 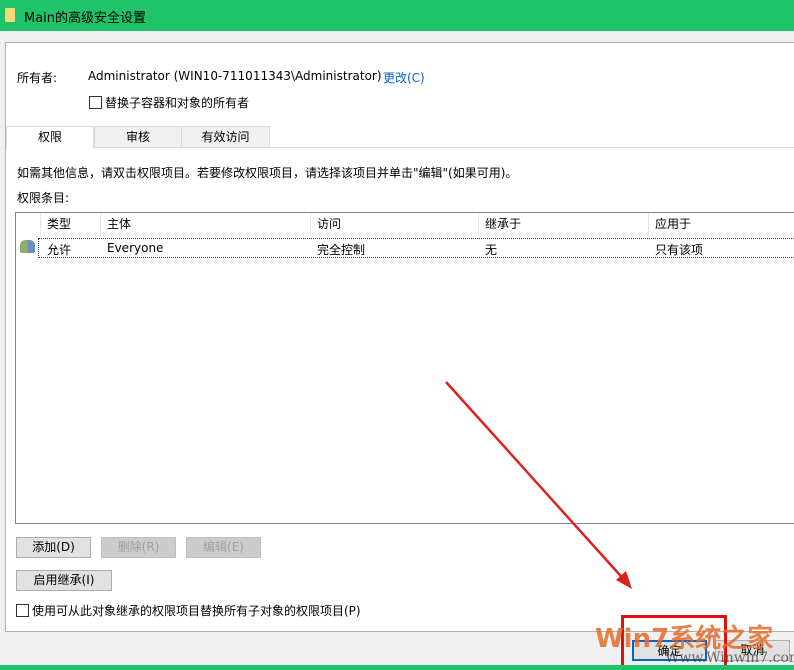 What do you see at coordinates (85, 18) in the screenshot?
I see `window-title: Main的高级安全设置` at bounding box center [85, 18].